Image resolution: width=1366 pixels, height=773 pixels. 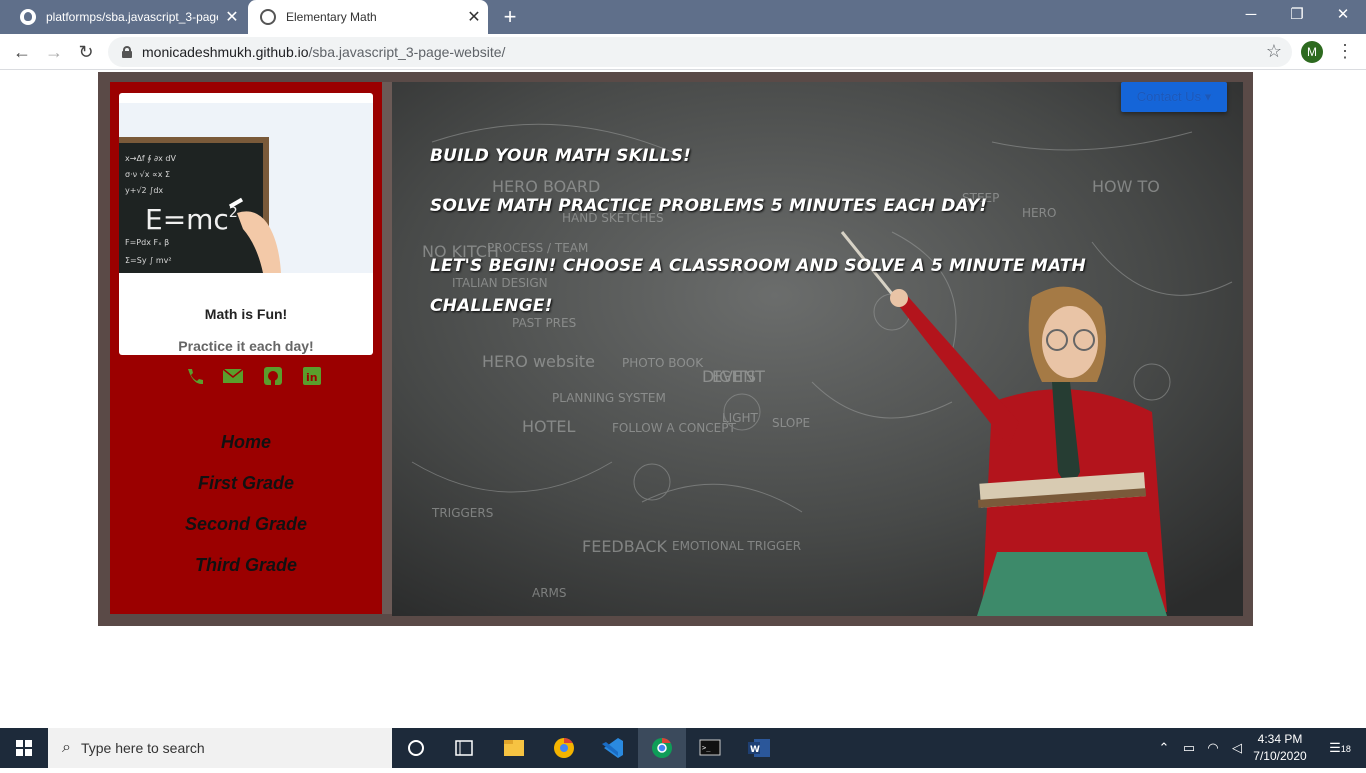 I want to click on contact-us-button: Contact Us ▾, so click(x=1174, y=97).